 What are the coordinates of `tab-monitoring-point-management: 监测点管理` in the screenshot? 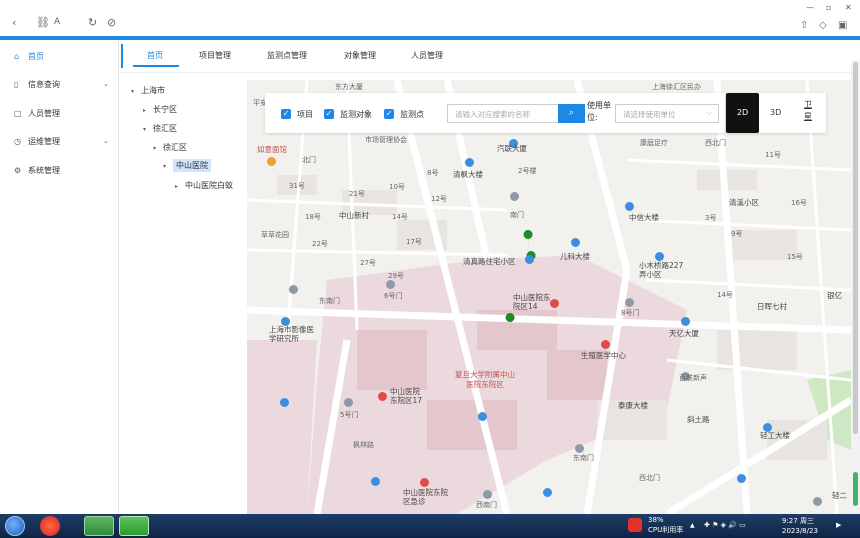 It's located at (287, 55).